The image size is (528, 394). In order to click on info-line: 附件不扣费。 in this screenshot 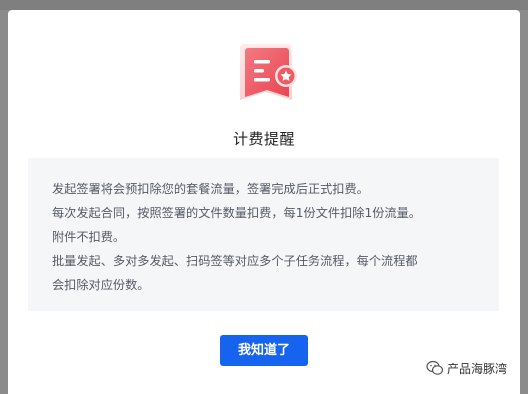, I will do `click(89, 237)`.